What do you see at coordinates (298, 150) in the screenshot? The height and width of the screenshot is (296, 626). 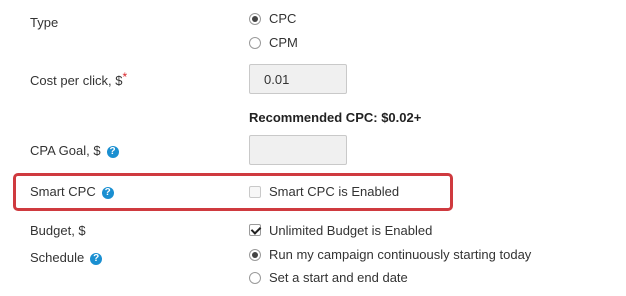 I see `cpa-goal-input` at bounding box center [298, 150].